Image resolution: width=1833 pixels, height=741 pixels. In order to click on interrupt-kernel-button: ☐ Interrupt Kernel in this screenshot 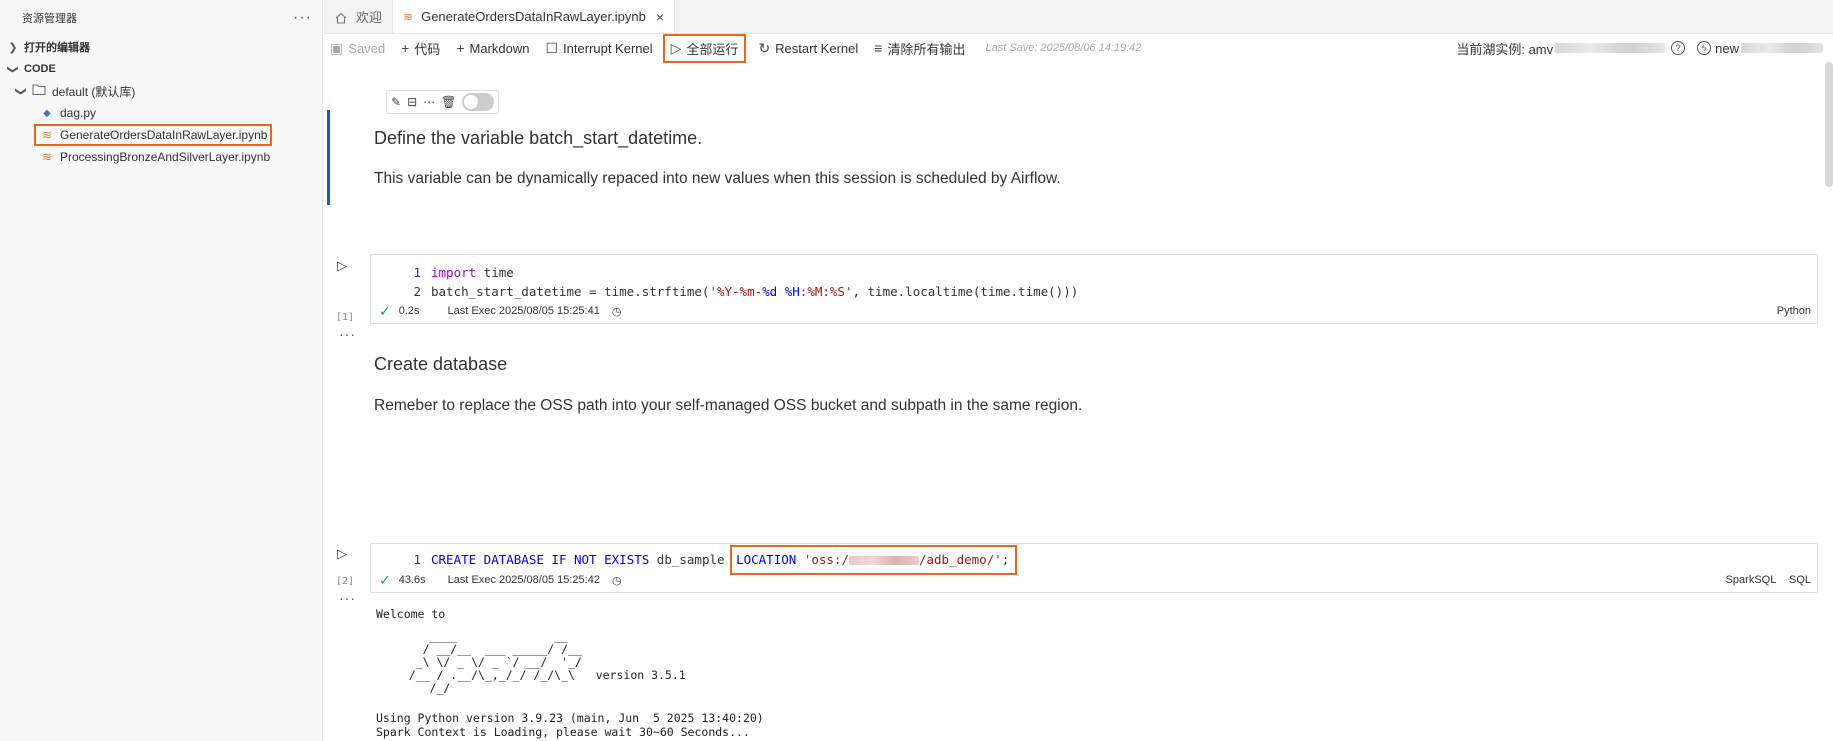, I will do `click(598, 48)`.